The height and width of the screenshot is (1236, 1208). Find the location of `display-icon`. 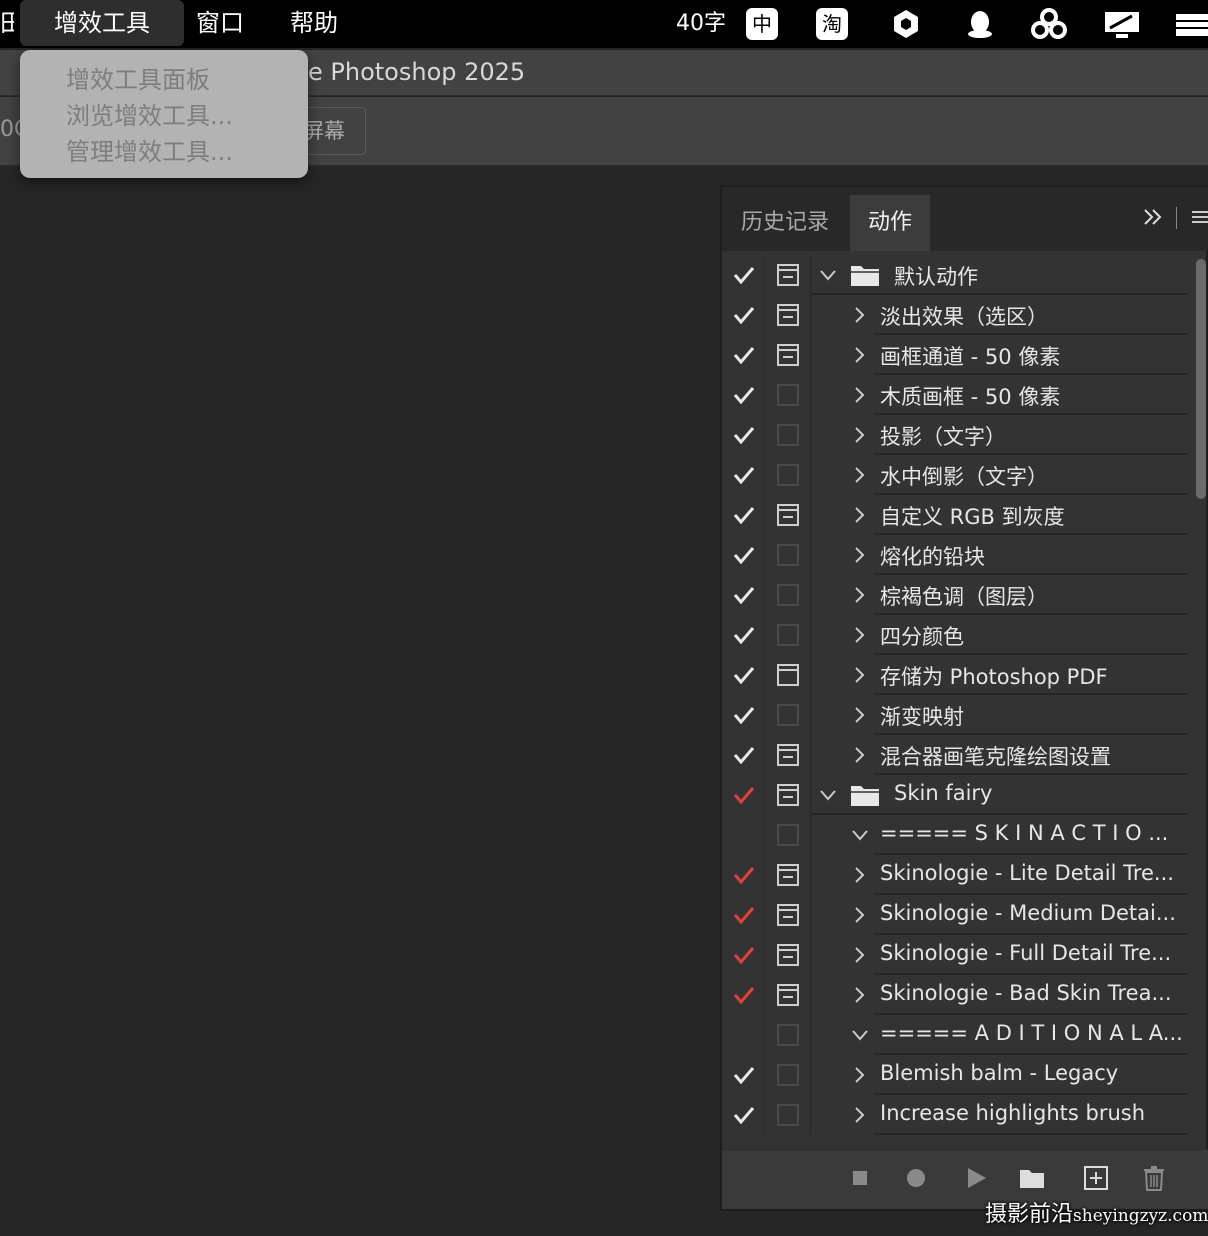

display-icon is located at coordinates (1122, 24).